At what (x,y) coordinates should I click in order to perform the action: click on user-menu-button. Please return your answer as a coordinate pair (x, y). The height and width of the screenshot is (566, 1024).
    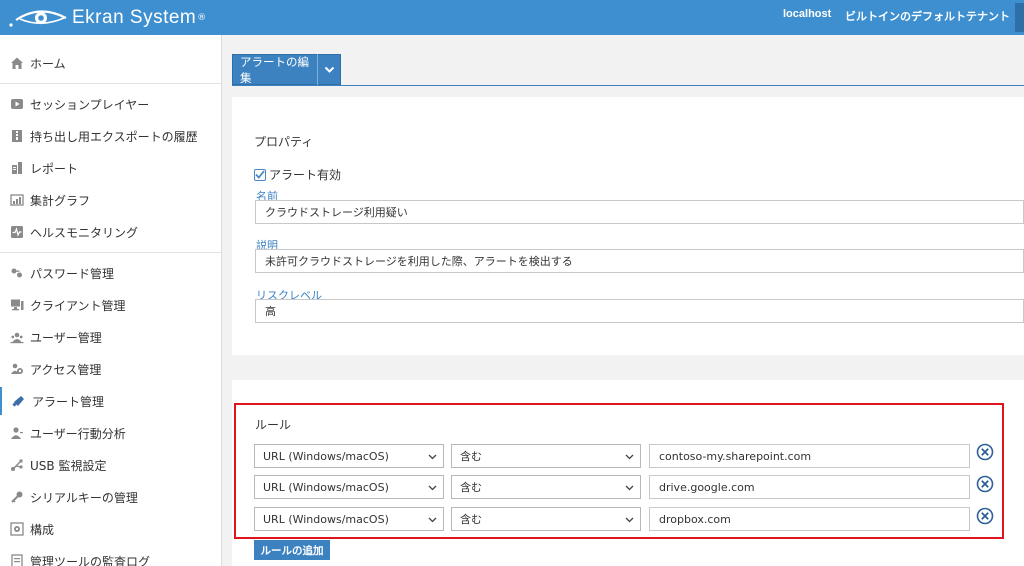
    Looking at the image, I should click on (1019, 17).